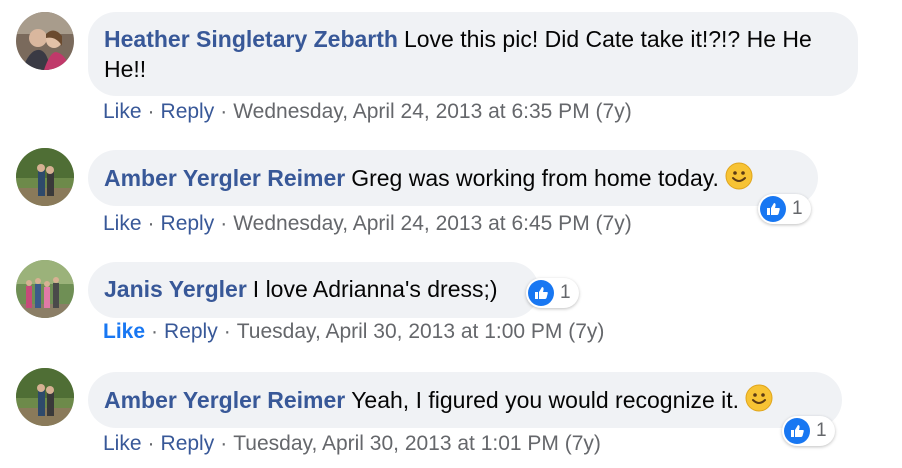 The width and height of the screenshot is (902, 468). I want to click on comment-text: Yeah, I figured you would recognize it., so click(545, 400).